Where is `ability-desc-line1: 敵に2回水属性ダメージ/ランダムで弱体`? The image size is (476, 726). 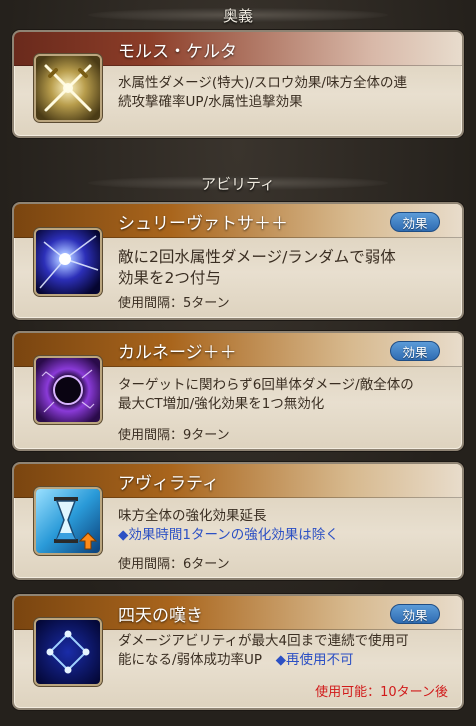
ability-desc-line1: 敵に2回水属性ダメージ/ランダムで弱体 is located at coordinates (257, 257).